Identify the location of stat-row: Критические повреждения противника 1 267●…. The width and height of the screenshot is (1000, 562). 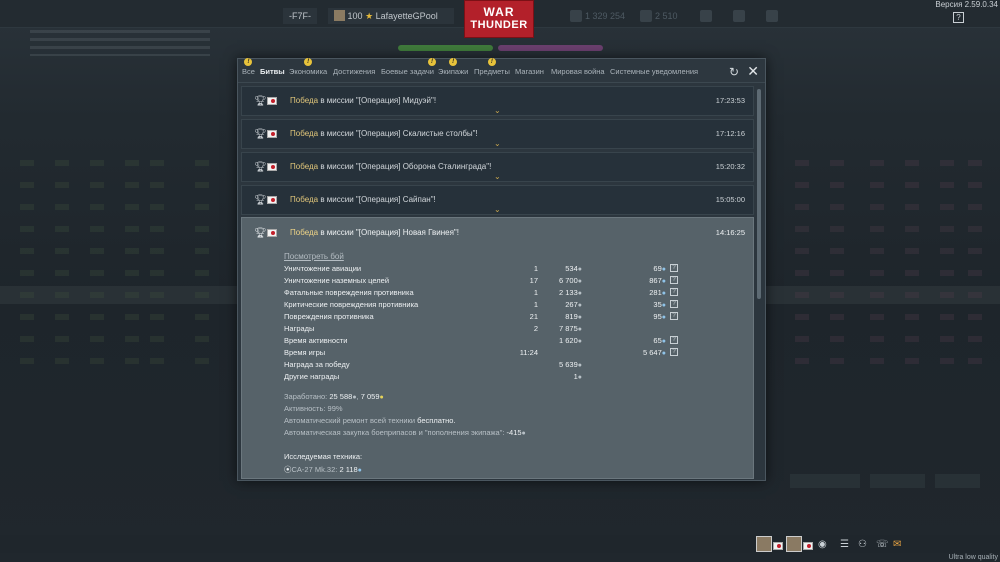
(484, 305).